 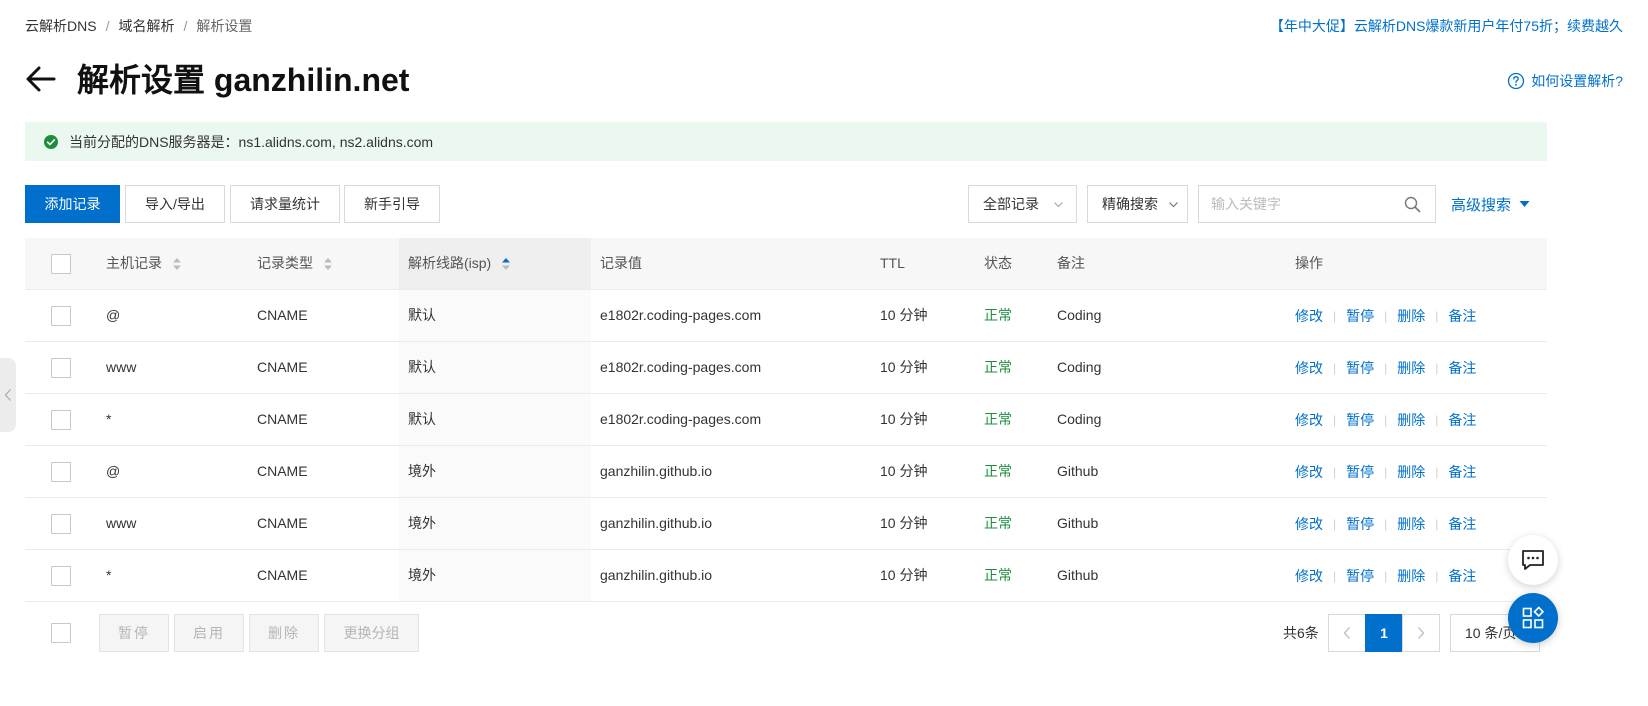 I want to click on promo-link: 【年中大促】云解析DNS爆款新用户年付75折；续费越久, so click(x=1446, y=26).